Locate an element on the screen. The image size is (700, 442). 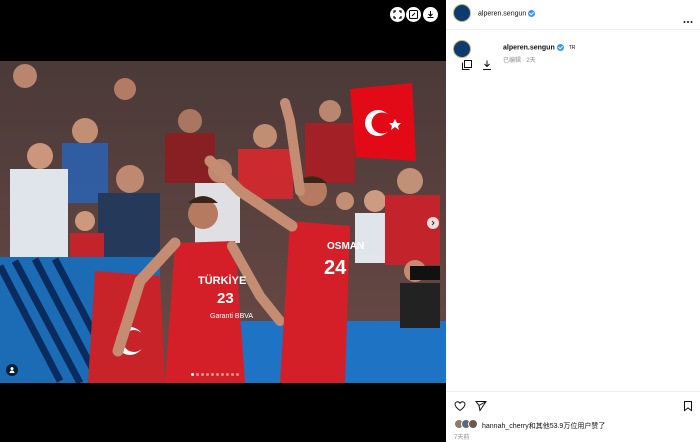
chevron-right-icon is located at coordinates (433, 223).